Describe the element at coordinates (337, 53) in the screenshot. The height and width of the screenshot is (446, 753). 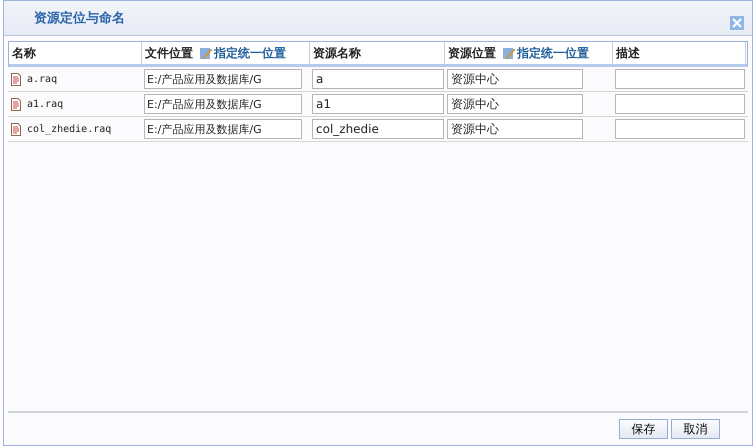
I see `column-header: 资源名称` at that location.